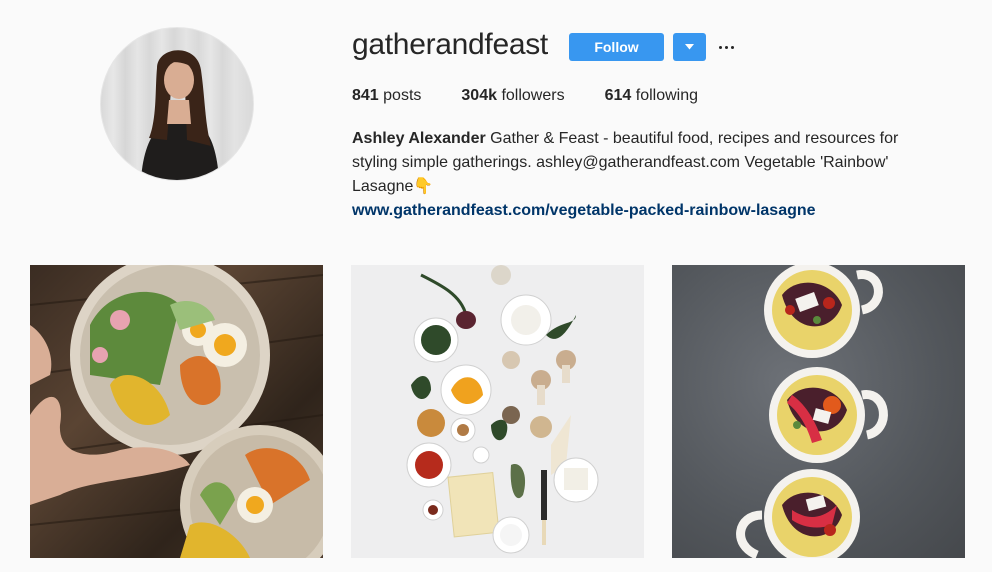 The width and height of the screenshot is (992, 572). I want to click on following-count: 614, so click(618, 95).